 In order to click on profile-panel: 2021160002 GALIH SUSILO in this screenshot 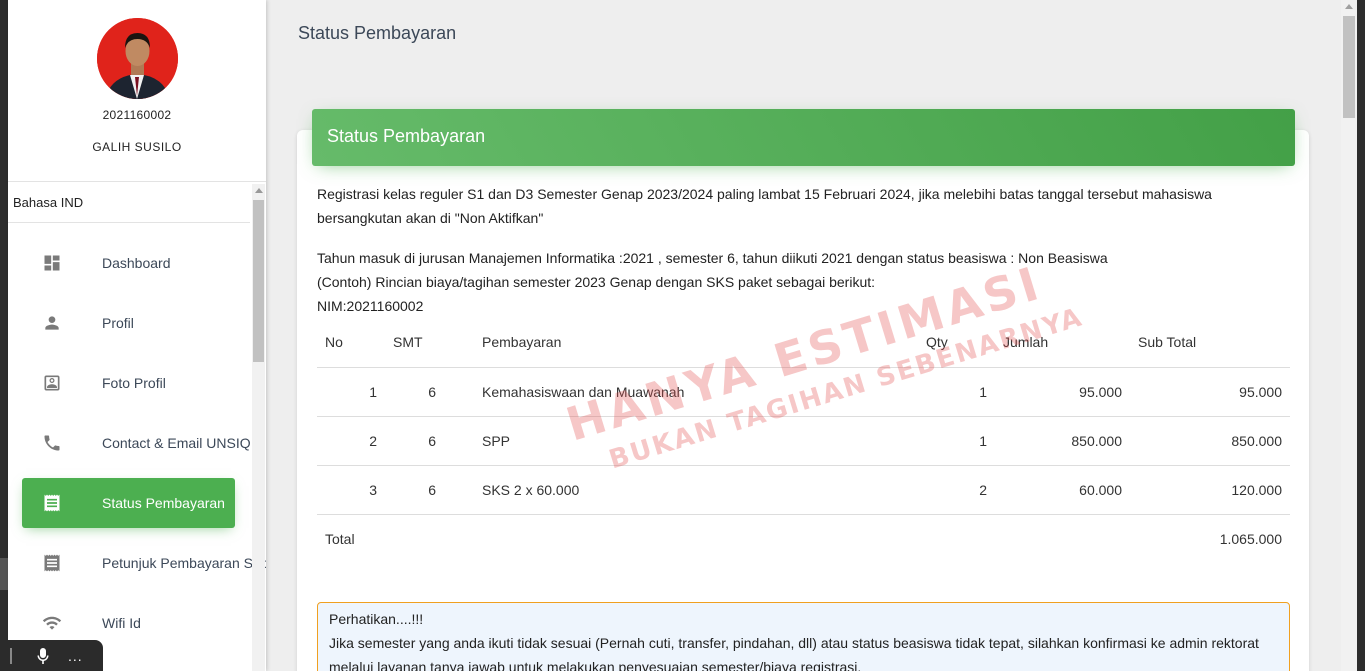, I will do `click(137, 91)`.